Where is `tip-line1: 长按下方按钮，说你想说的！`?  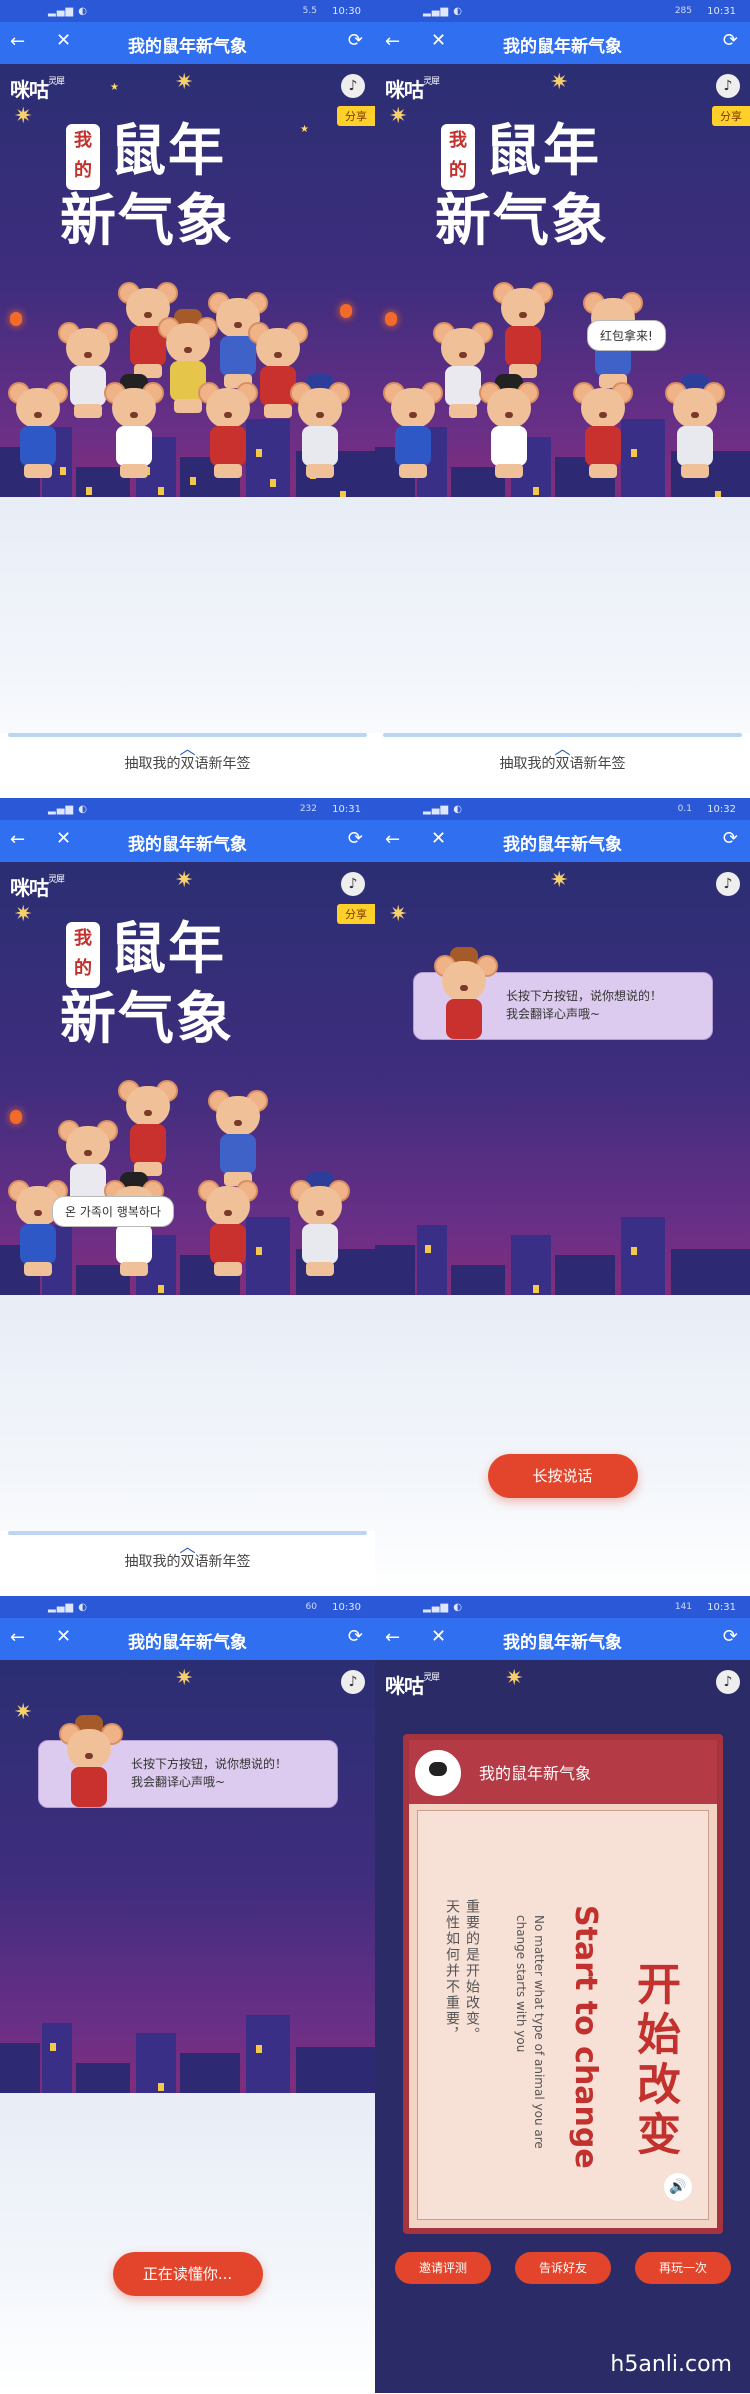
tip-line1: 长按下方按钮，说你想说的！ is located at coordinates (584, 996).